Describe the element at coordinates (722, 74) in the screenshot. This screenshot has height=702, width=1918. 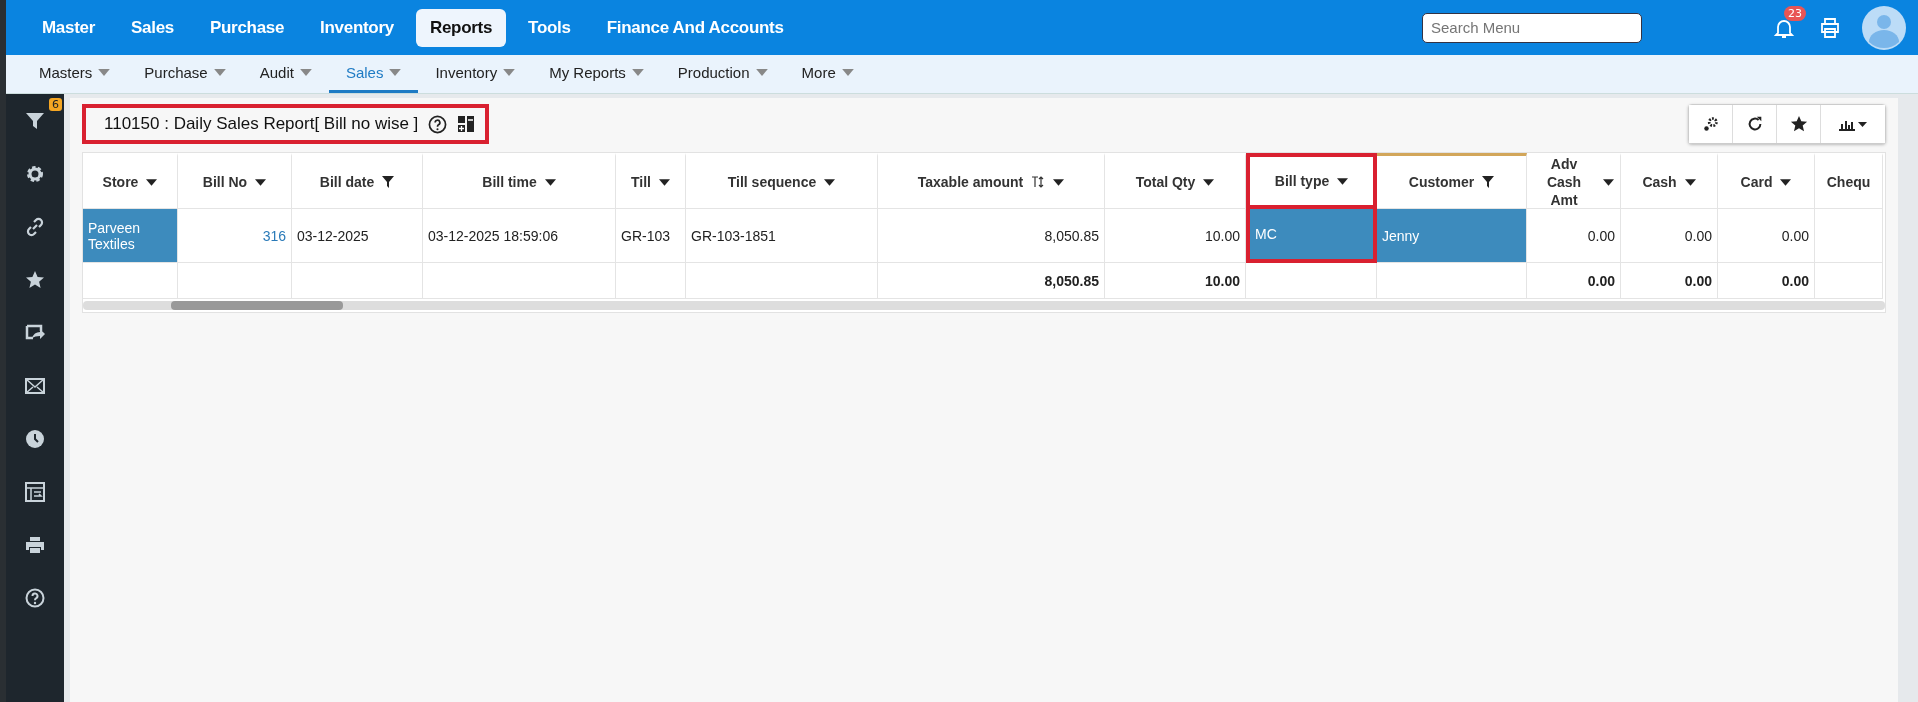
I see `submenu-item: Production` at that location.